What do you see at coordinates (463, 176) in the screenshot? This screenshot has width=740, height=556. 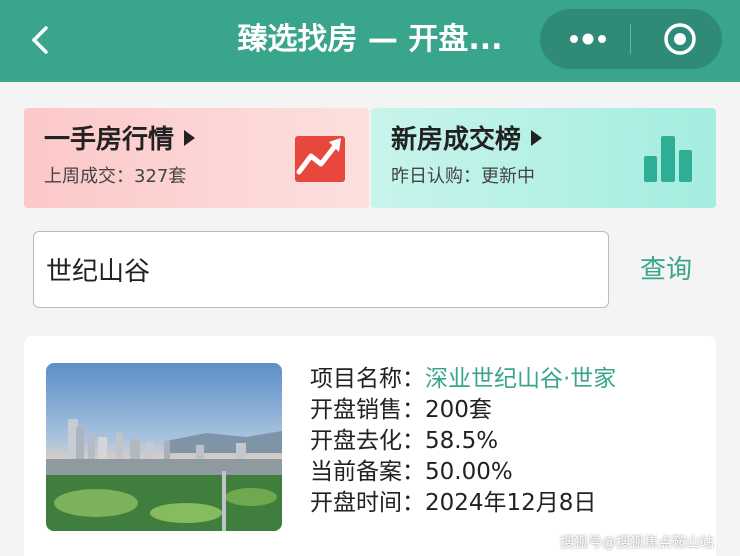 I see `card-subtitle: 昨日认购：更新中` at bounding box center [463, 176].